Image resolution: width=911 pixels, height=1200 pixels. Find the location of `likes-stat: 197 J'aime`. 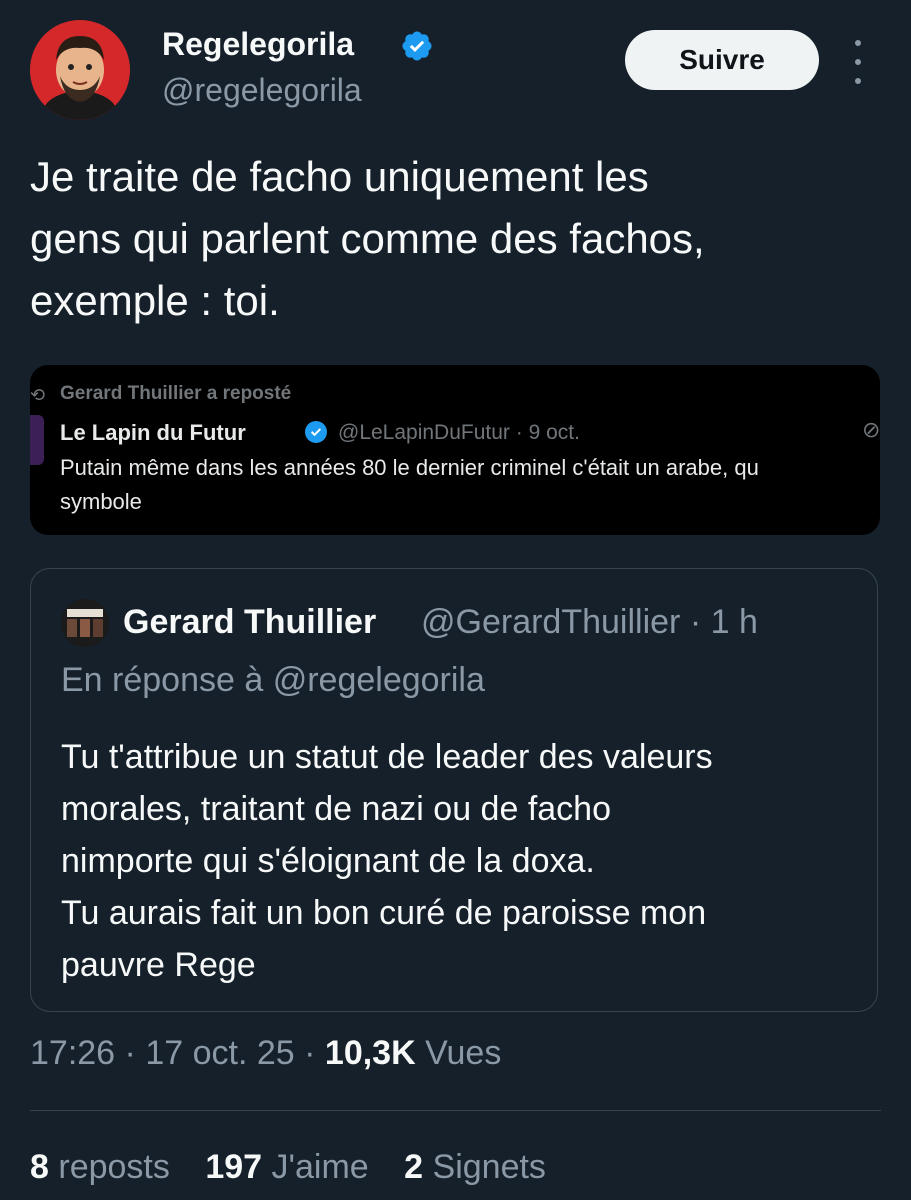

likes-stat: 197 J'aime is located at coordinates (291, 1167).